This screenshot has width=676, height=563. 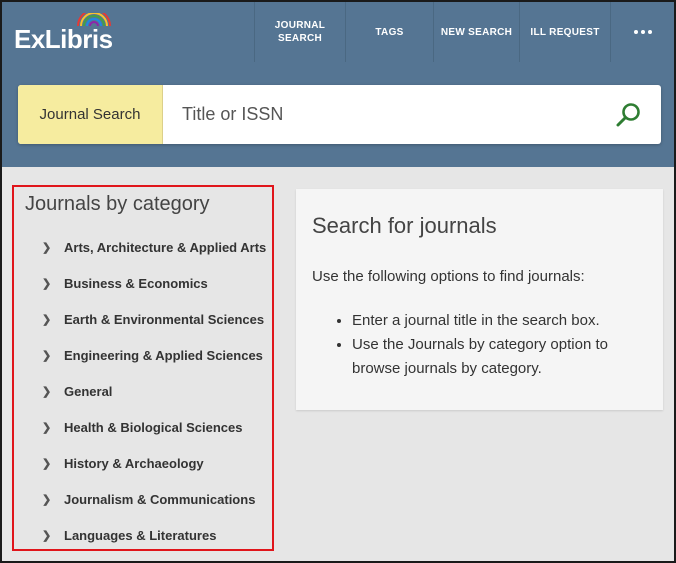 What do you see at coordinates (88, 391) in the screenshot?
I see `category-label: General` at bounding box center [88, 391].